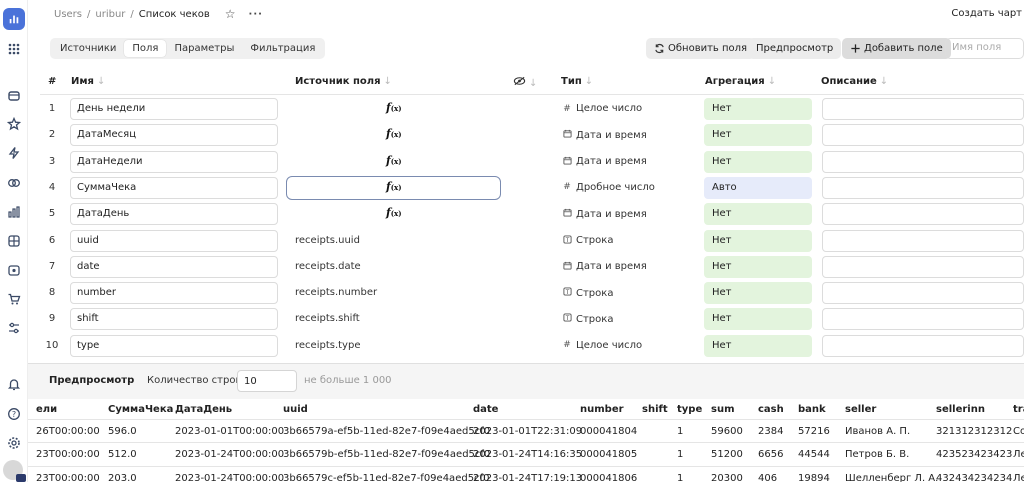 The image size is (1024, 482). I want to click on charts-icon, so click(14, 212).